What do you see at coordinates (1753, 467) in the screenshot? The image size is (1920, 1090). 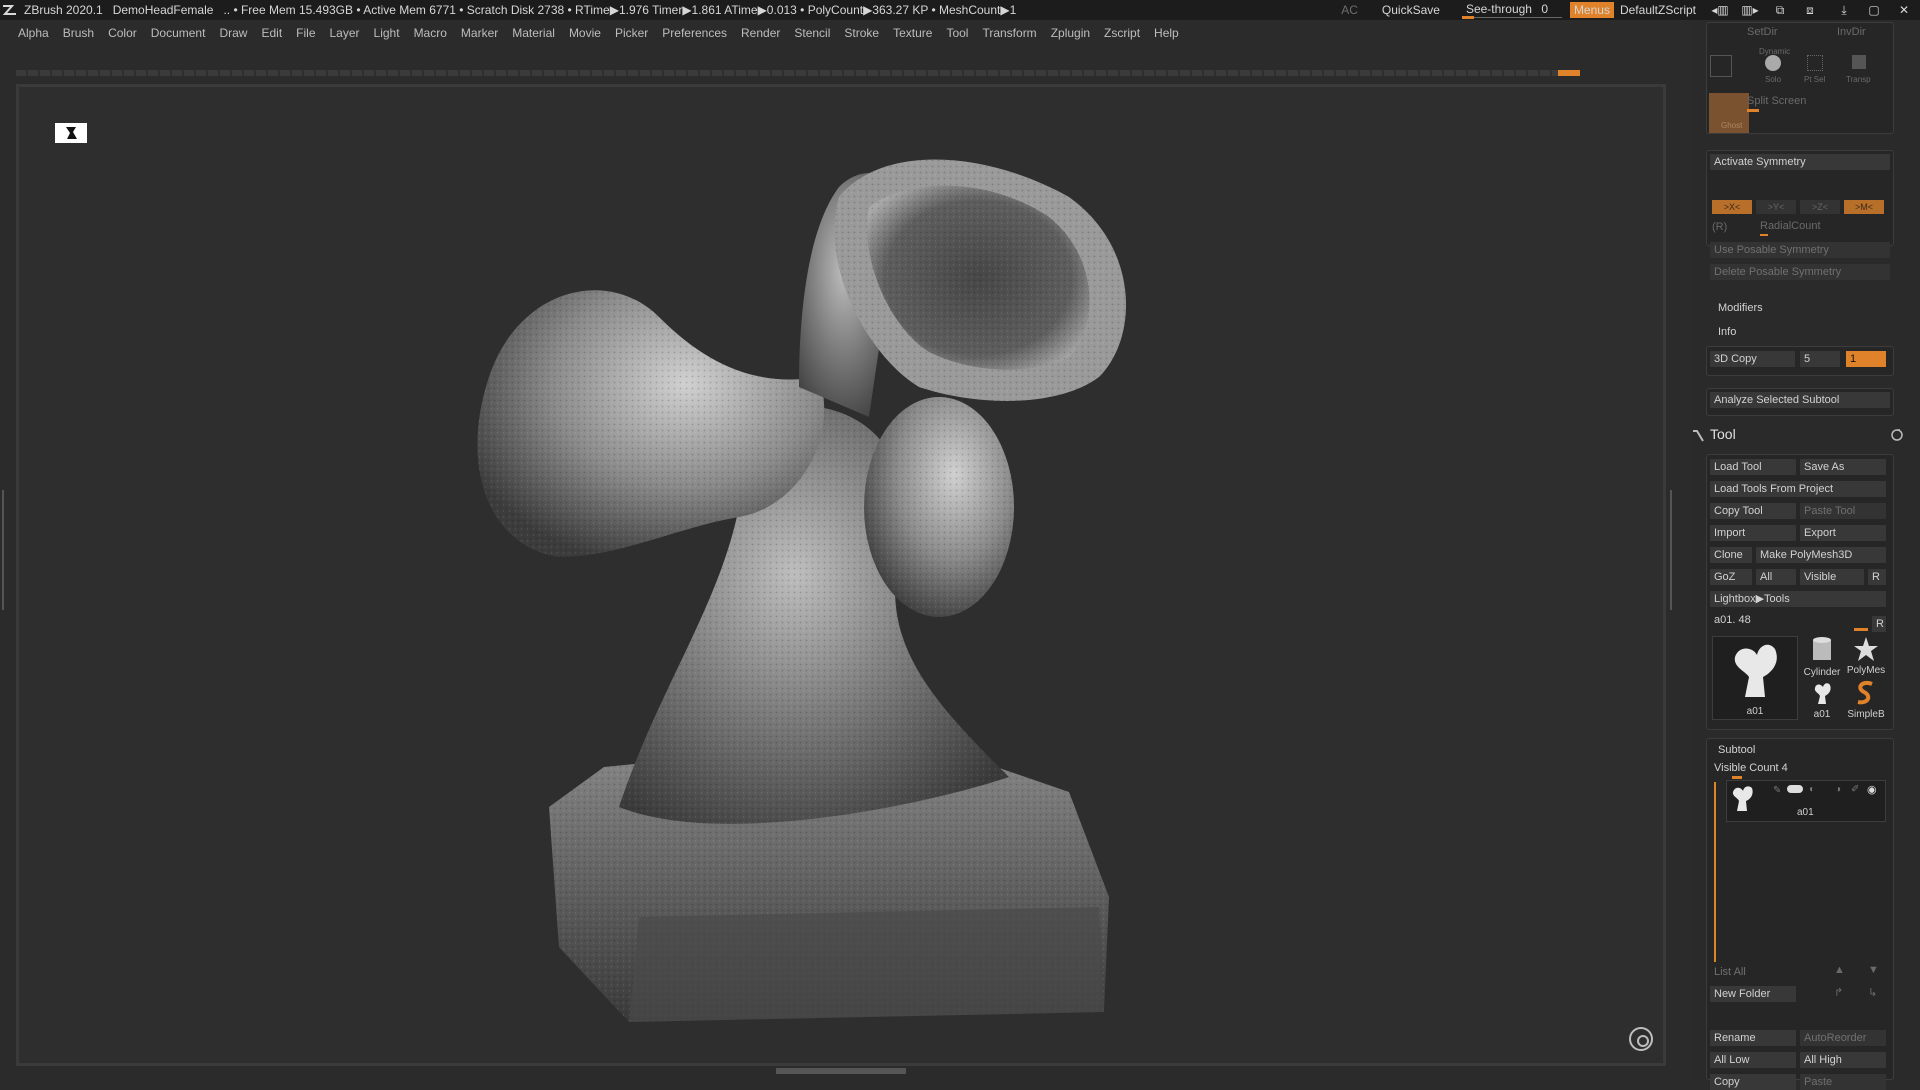 I see `load-tool-button: Load Tool` at bounding box center [1753, 467].